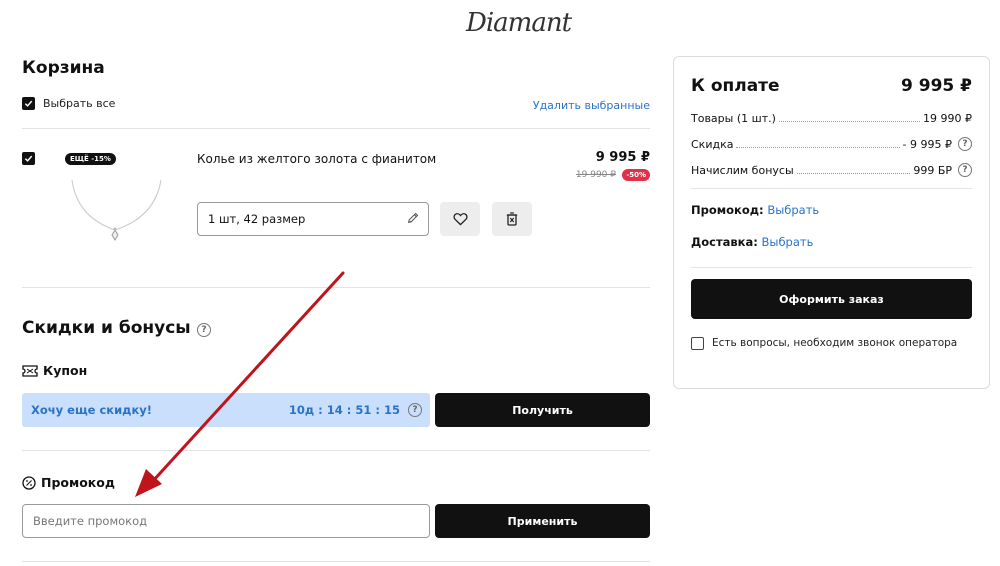  Describe the element at coordinates (834, 343) in the screenshot. I see `operator-call-label: Есть вопросы, необходим звонок оператора` at that location.